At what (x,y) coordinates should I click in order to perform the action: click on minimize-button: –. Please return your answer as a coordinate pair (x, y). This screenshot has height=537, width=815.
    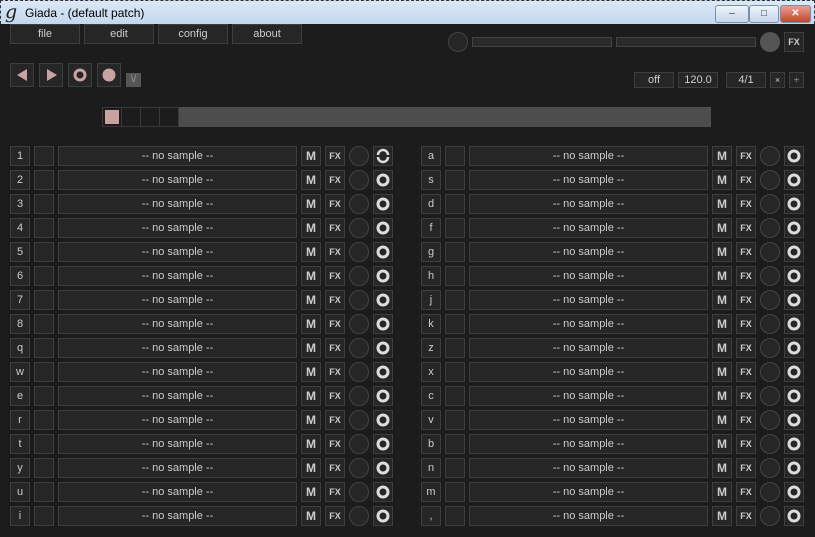
    Looking at the image, I should click on (732, 14).